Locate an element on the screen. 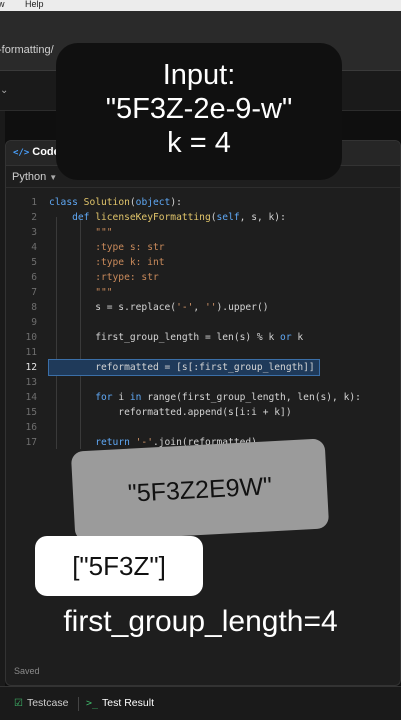  code-text: :type s: str is located at coordinates (107, 247).